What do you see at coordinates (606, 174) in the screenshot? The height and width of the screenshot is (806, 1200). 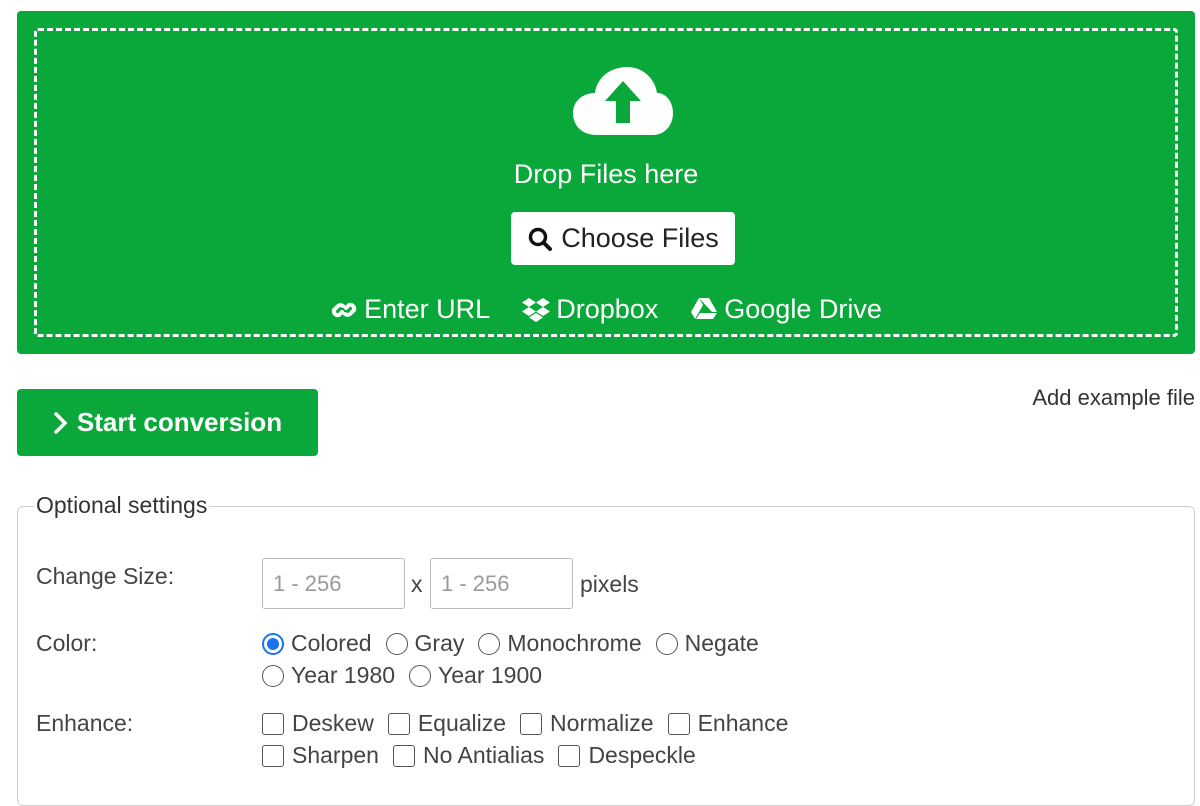 I see `drop-files-text: Drop Files here` at bounding box center [606, 174].